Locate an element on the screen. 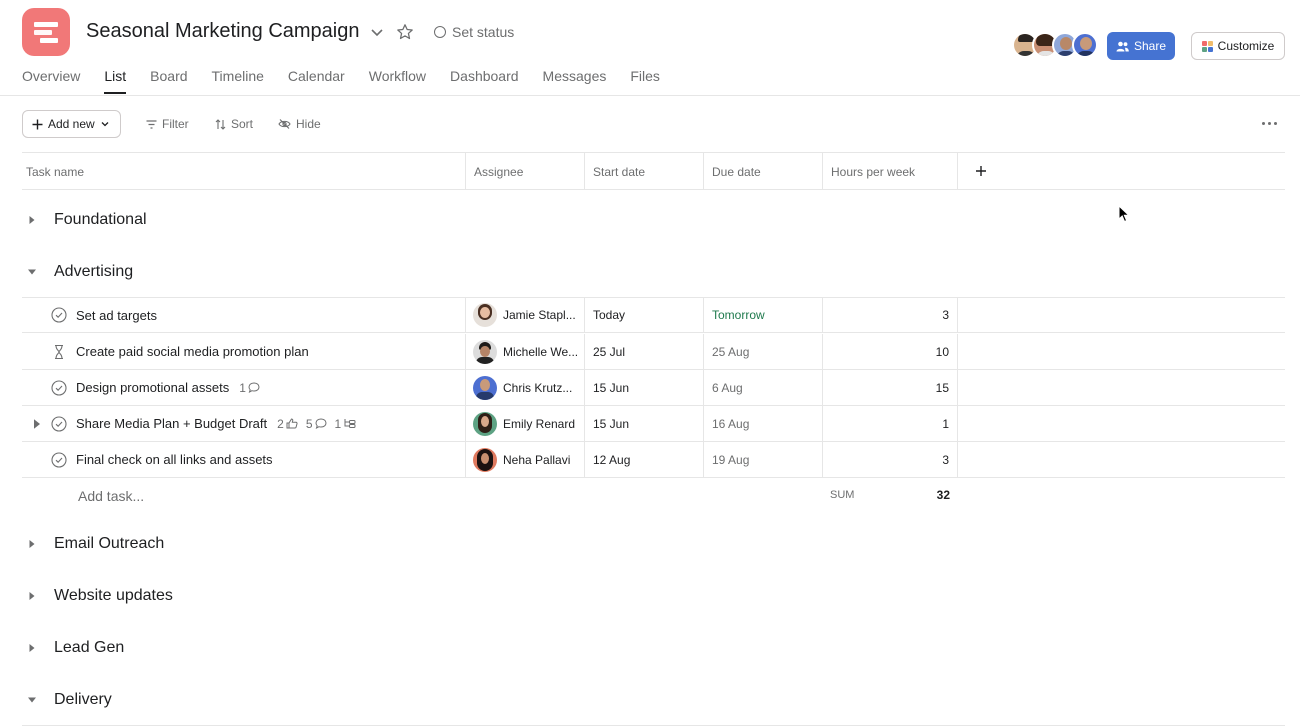 This screenshot has height=728, width=1300. assignee-cell: Emily Renard is located at coordinates (525, 423).